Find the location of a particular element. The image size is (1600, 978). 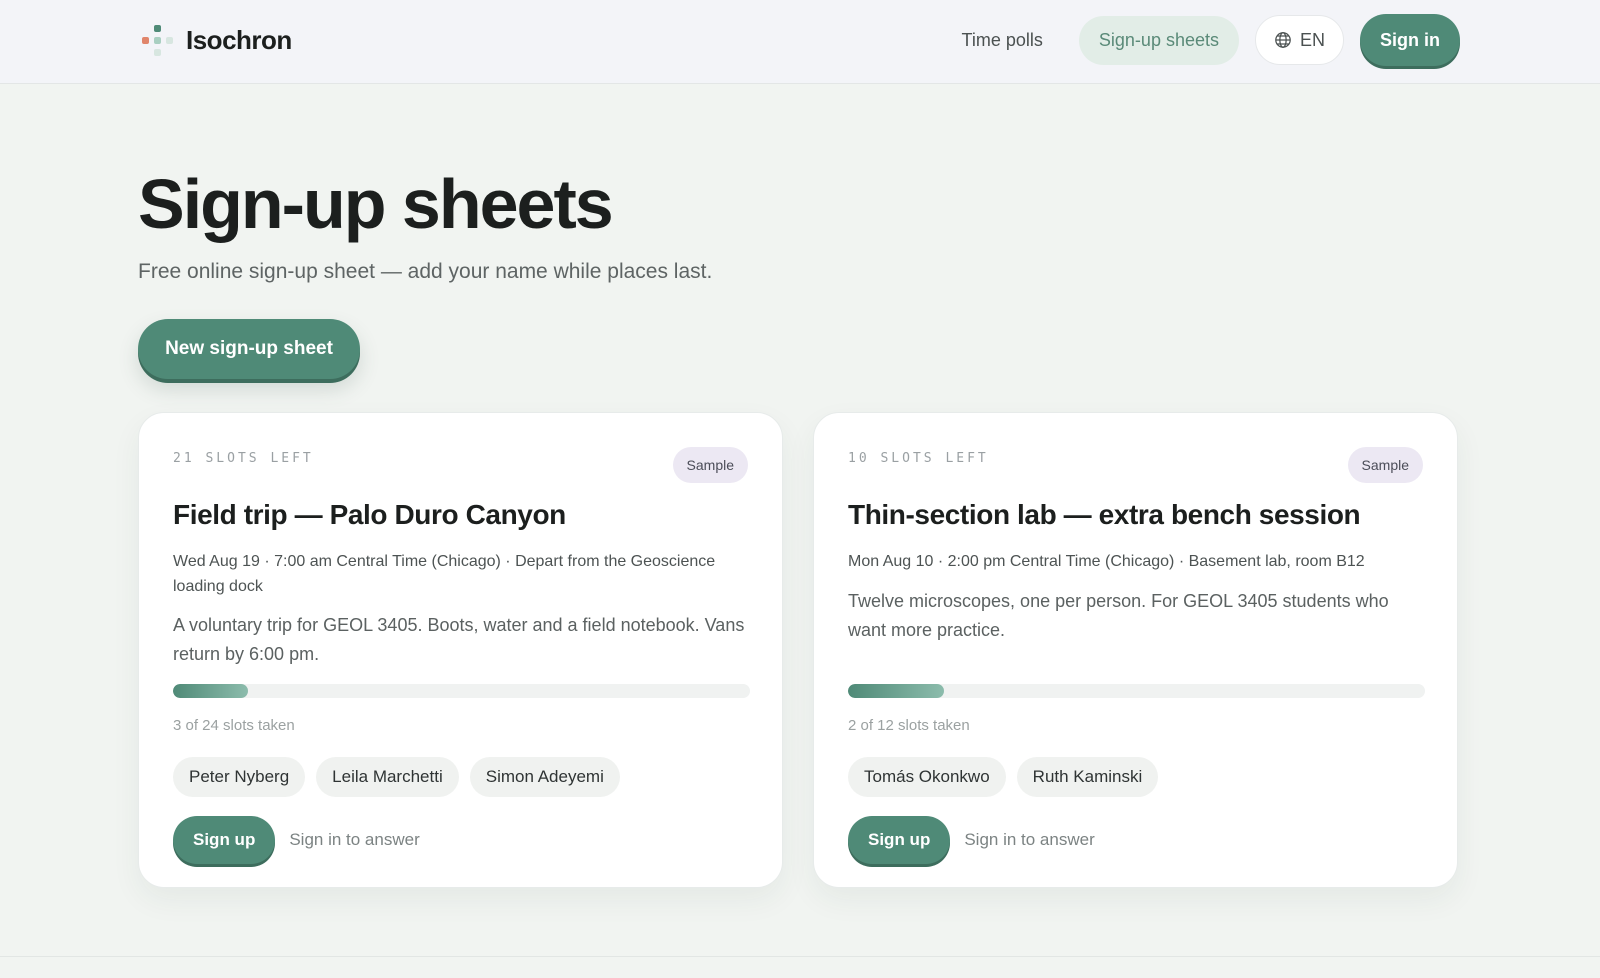

attendee-chip: Leila Marchetti is located at coordinates (387, 777).